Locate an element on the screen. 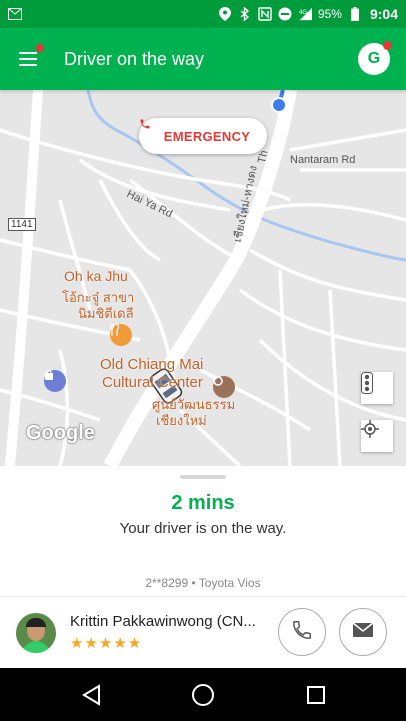 Image resolution: width=406 pixels, height=721 pixels. profile-avatar: G is located at coordinates (375, 58).